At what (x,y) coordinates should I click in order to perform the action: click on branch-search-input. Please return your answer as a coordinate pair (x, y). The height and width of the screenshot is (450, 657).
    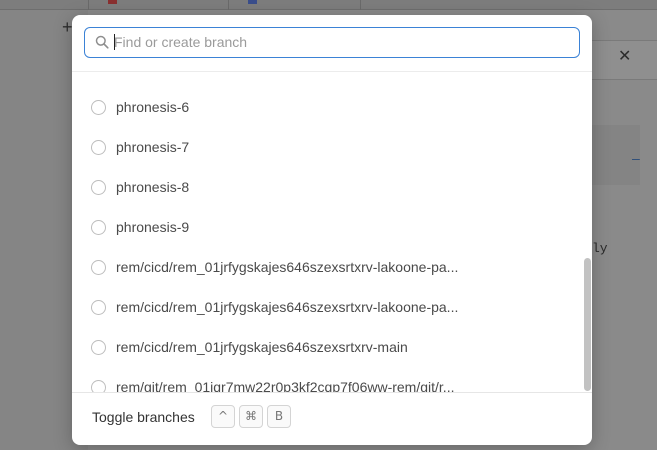
    Looking at the image, I should click on (341, 42).